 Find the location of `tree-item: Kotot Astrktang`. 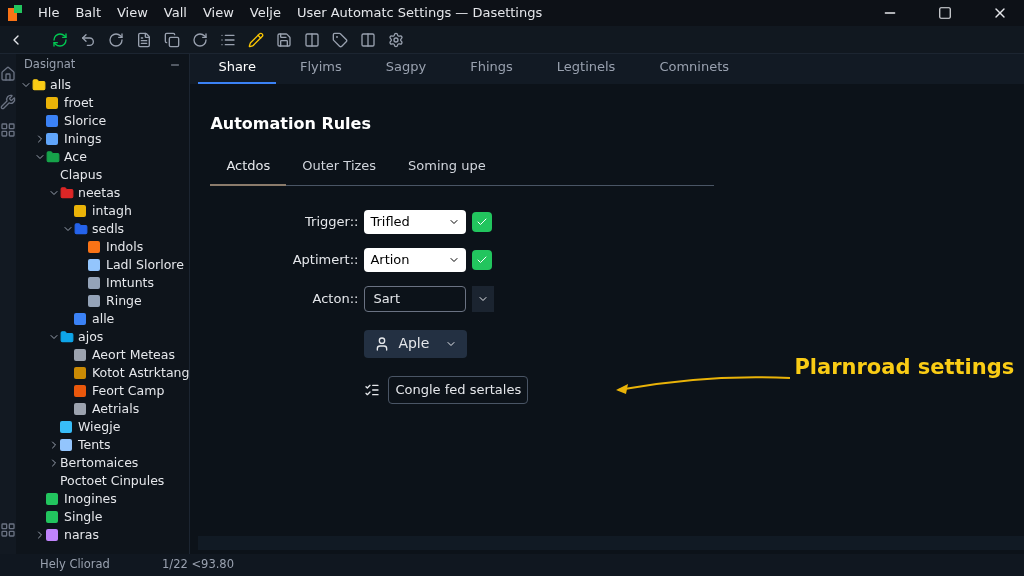

tree-item: Kotot Astrktang is located at coordinates (141, 373).